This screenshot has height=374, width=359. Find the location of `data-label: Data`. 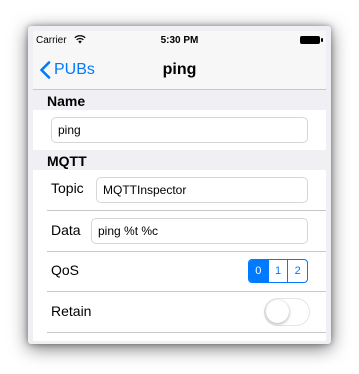

data-label: Data is located at coordinates (66, 230).